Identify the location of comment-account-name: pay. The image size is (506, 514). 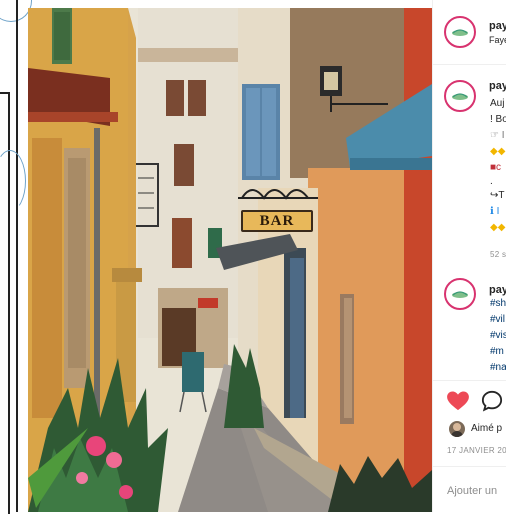
(497, 290).